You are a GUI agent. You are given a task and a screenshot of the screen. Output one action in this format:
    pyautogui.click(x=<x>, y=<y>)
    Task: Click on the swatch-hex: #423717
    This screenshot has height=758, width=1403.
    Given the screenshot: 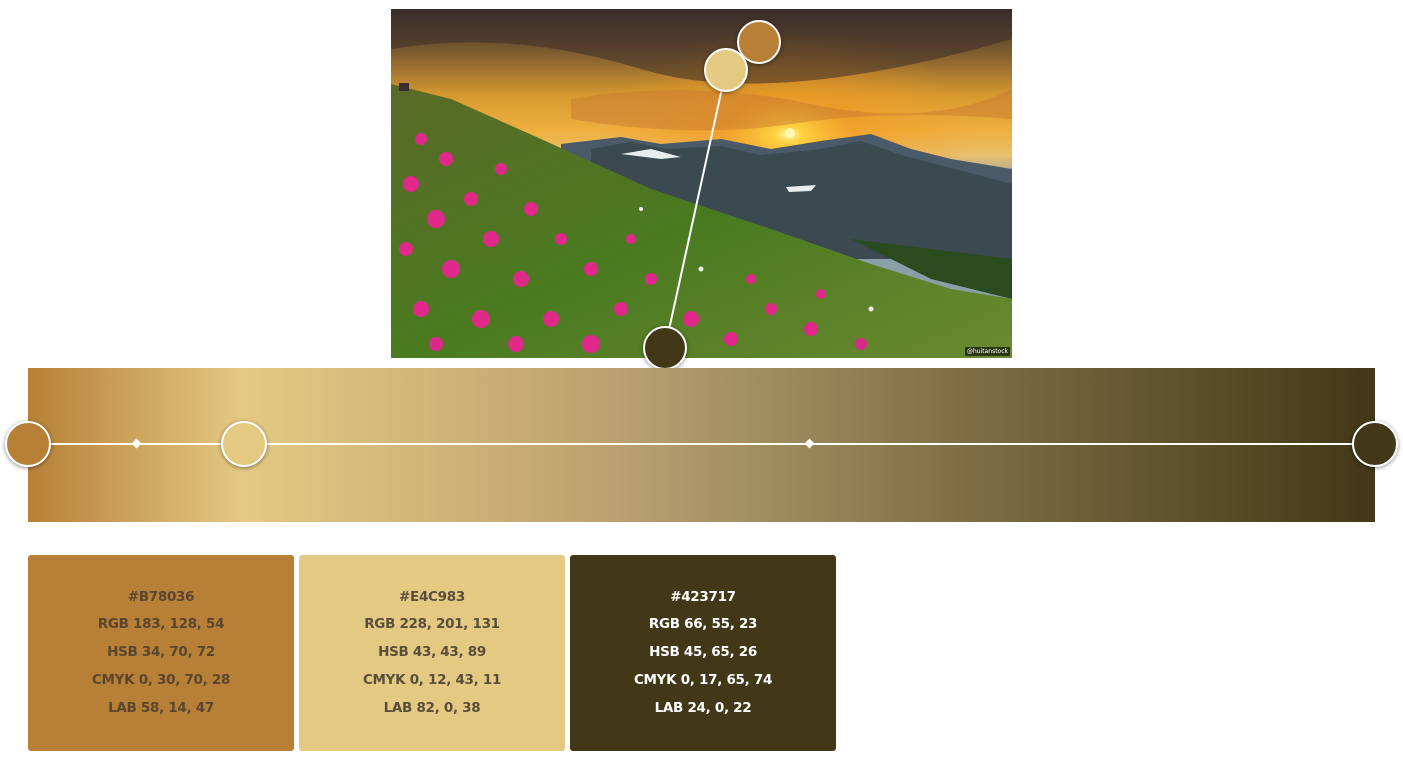 What is the action you would take?
    pyautogui.click(x=703, y=596)
    